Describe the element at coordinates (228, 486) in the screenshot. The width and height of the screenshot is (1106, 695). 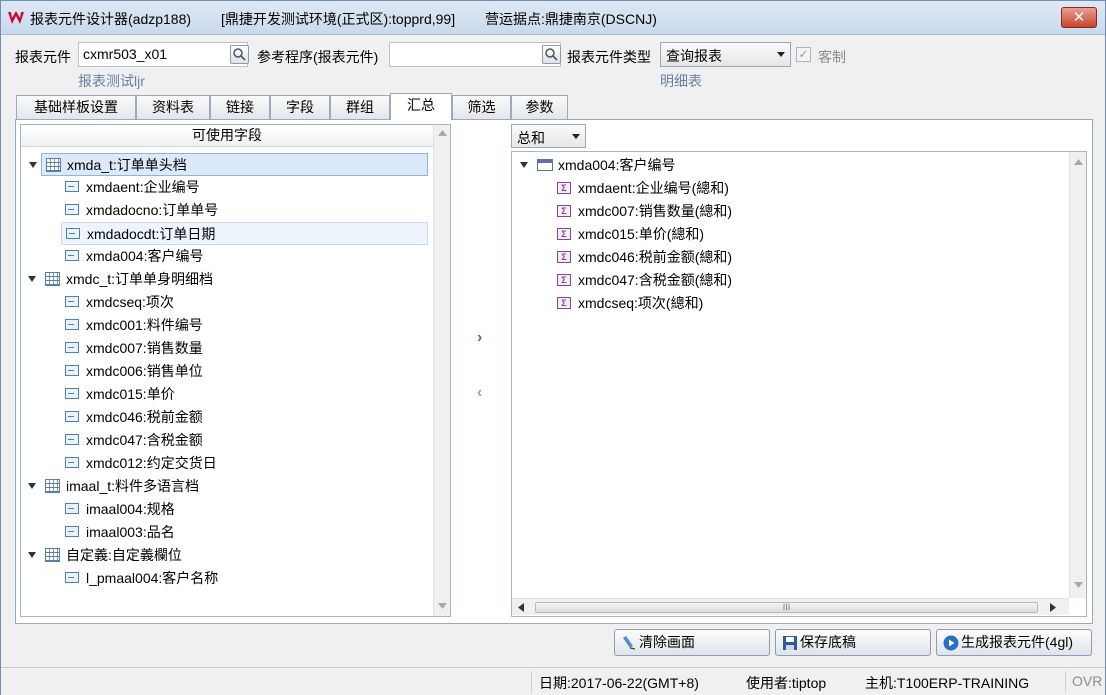
I see `tree-node-table: imaal_t:料件多语言档` at that location.